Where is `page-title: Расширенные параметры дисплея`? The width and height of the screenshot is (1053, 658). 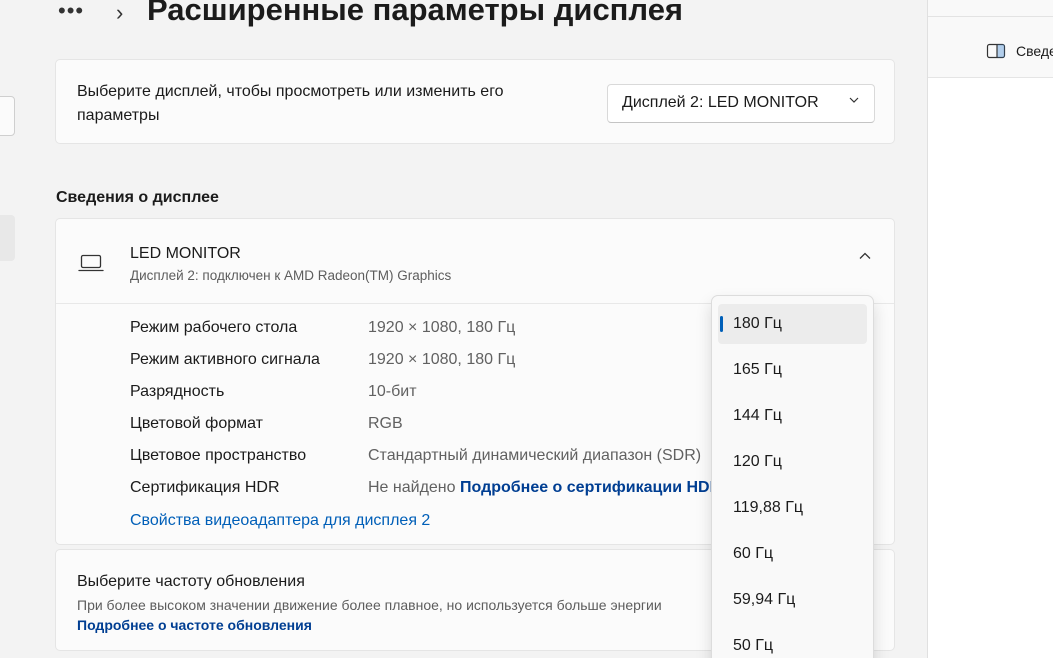
page-title: Расширенные параметры дисплея is located at coordinates (415, 13).